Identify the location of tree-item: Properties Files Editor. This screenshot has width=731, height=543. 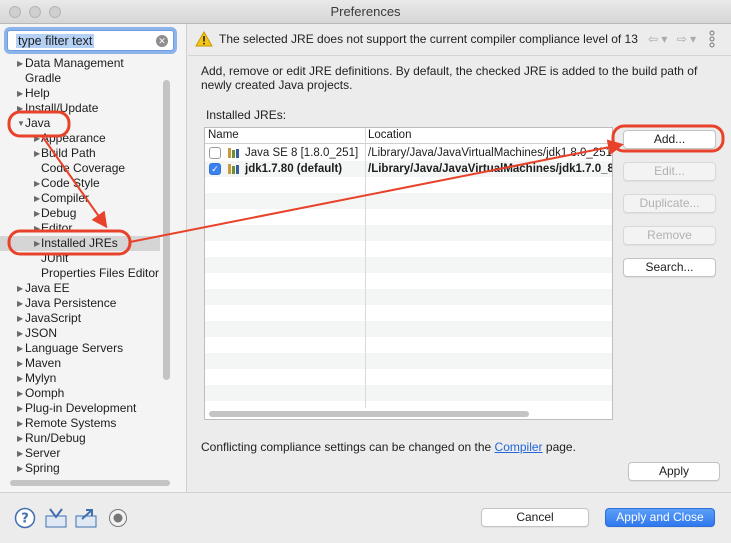
(80, 273).